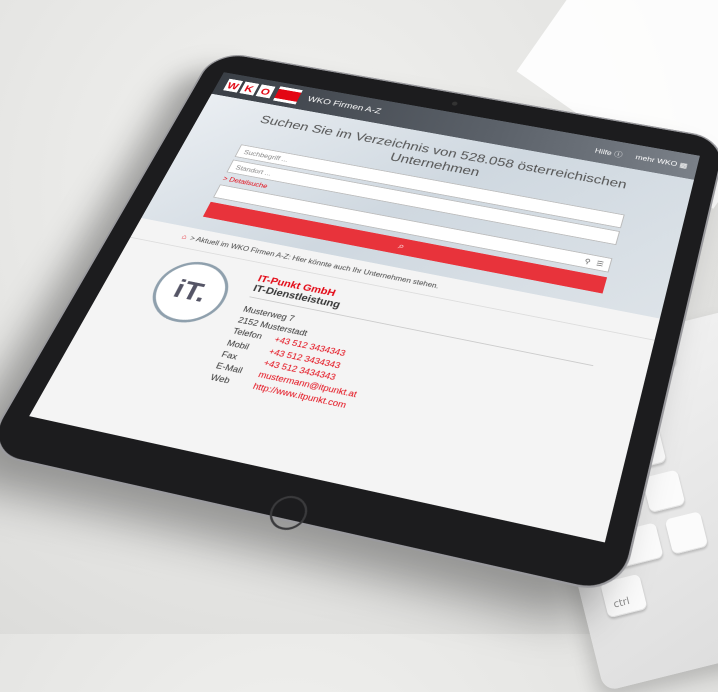 This screenshot has width=718, height=692. I want to click on location-icons: ⚲ ☰, so click(594, 262).